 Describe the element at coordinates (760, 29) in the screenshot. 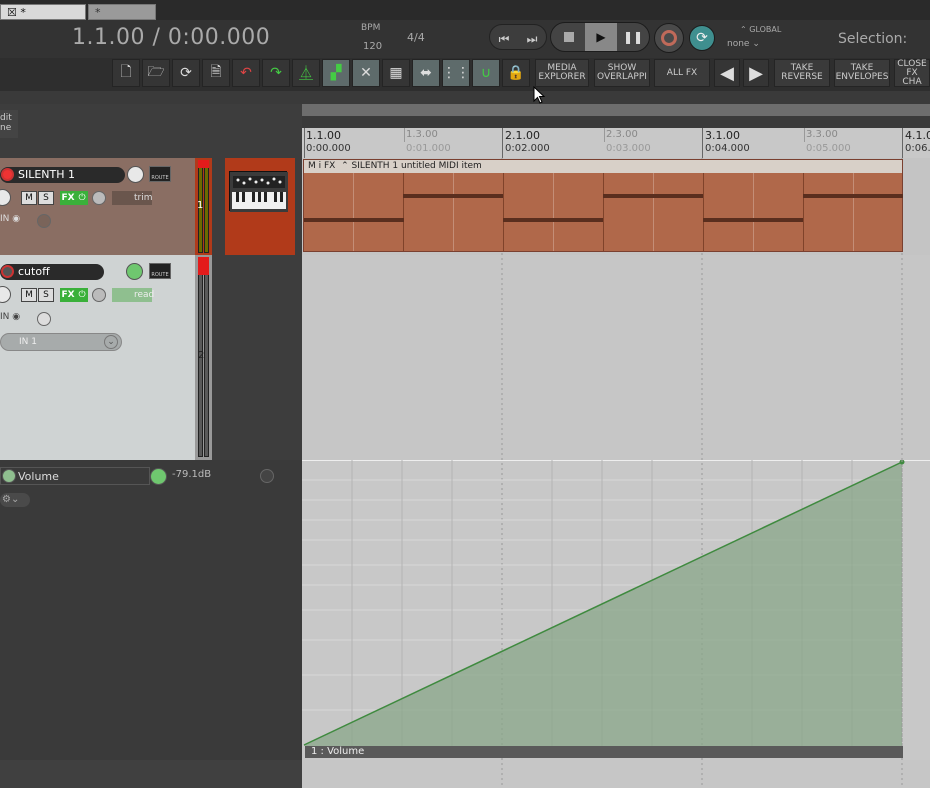

I see `global-automation-label: ⌃ GLOBAL` at that location.